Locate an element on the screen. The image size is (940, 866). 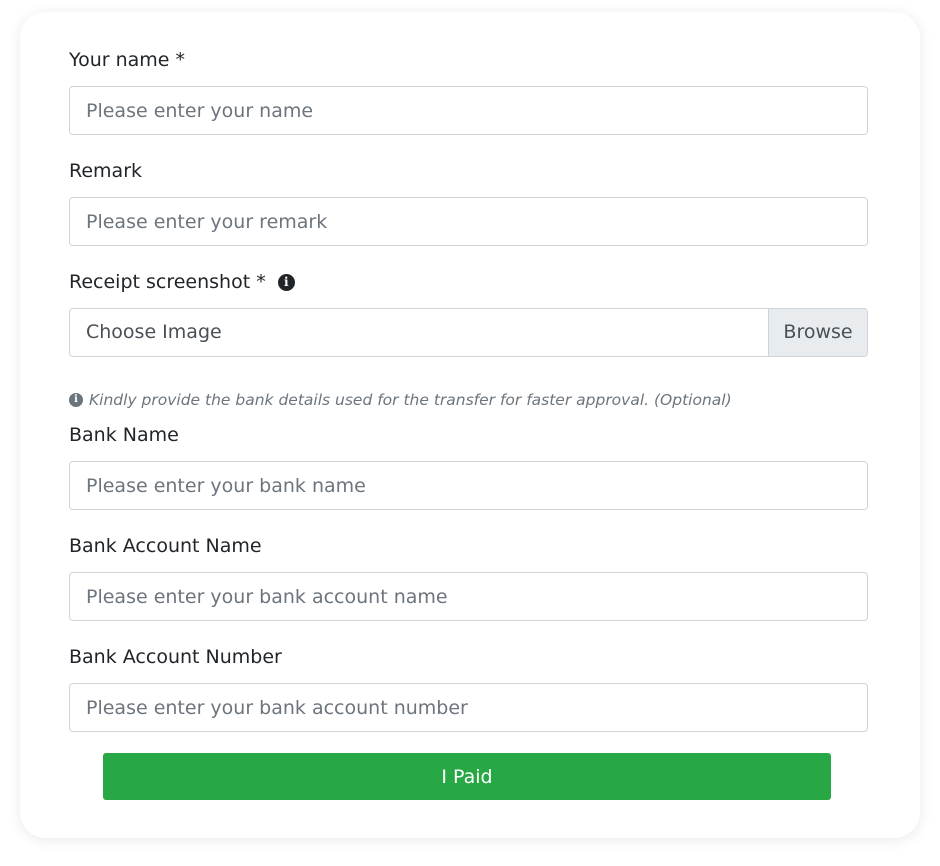
bank-name-label: Bank Name is located at coordinates (124, 435).